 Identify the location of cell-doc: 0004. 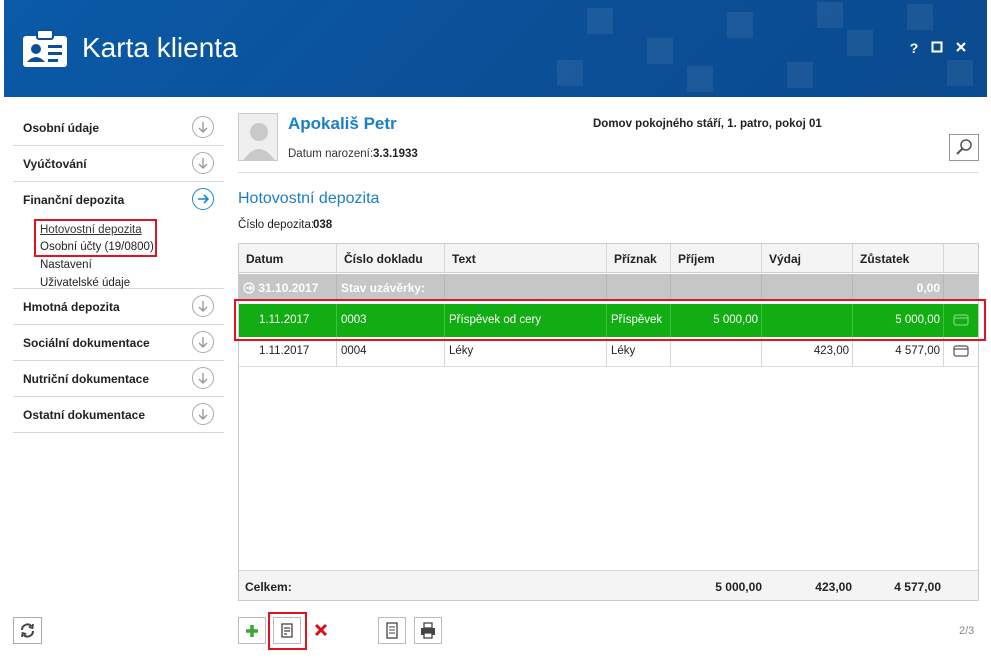
(391, 351).